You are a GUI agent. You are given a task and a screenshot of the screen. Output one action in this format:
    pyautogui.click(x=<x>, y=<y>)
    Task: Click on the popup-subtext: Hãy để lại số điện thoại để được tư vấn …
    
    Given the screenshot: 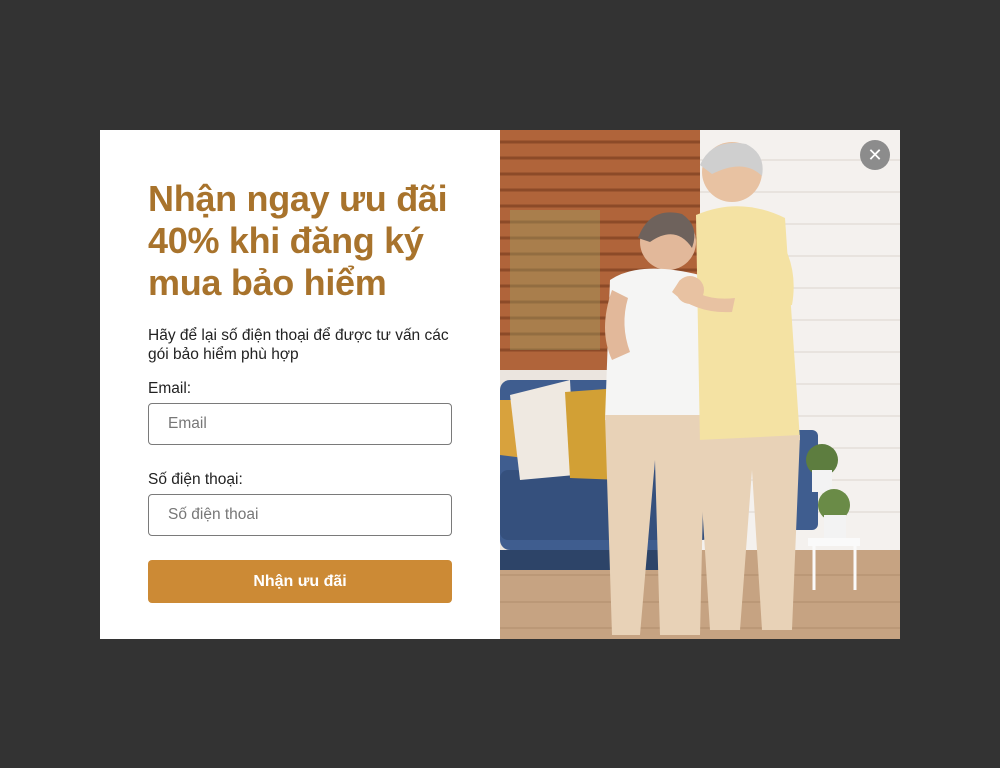 What is the action you would take?
    pyautogui.click(x=298, y=345)
    